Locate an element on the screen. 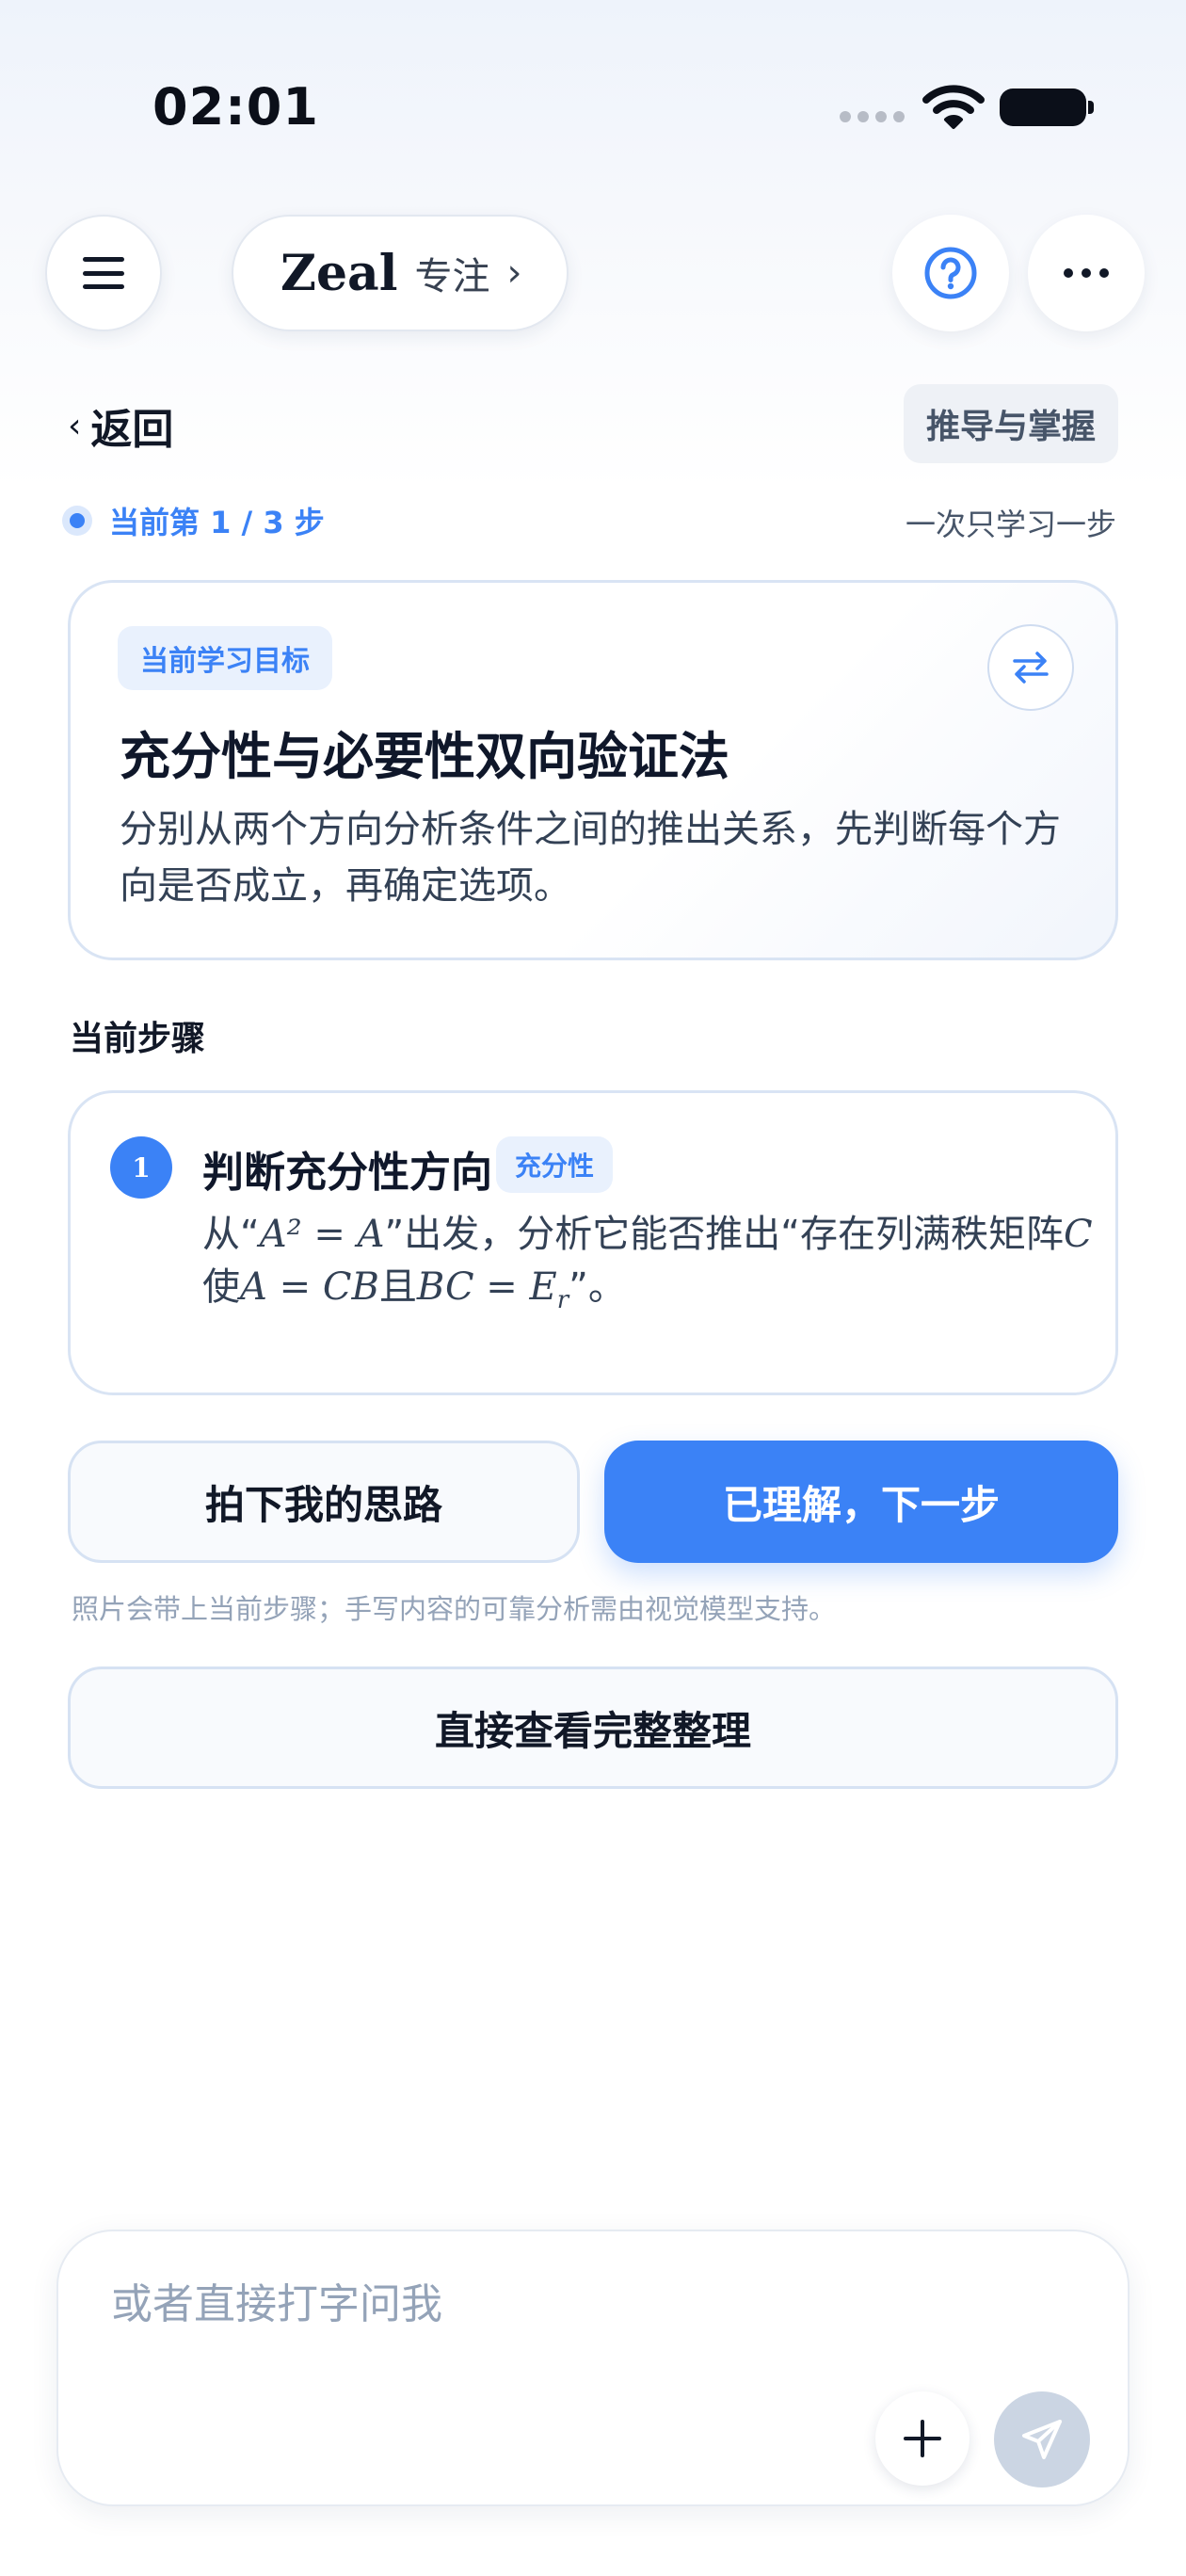 This screenshot has width=1186, height=2576. view-full-summary-button: 直接查看完整整理 is located at coordinates (593, 1727).